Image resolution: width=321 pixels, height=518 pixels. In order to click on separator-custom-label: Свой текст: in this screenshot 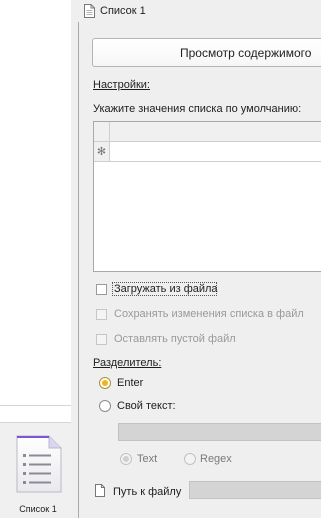, I will do `click(146, 406)`.